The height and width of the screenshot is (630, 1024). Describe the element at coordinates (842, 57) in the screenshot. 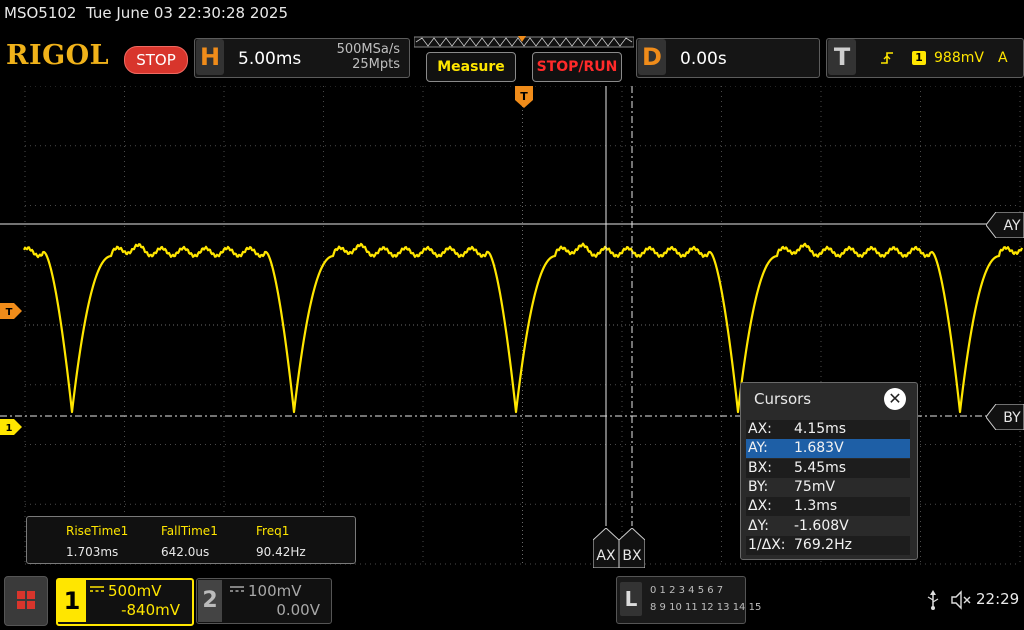

I see `trigger-label: T` at that location.